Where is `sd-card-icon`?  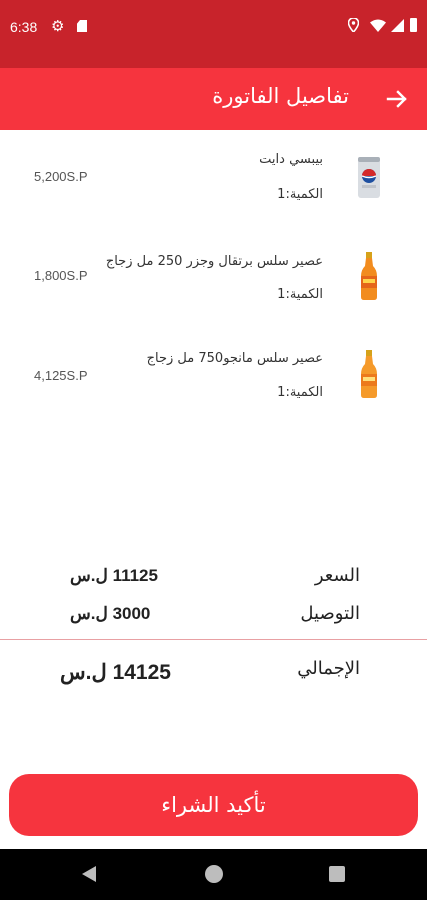
sd-card-icon is located at coordinates (82, 26).